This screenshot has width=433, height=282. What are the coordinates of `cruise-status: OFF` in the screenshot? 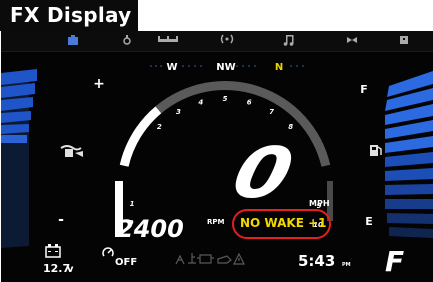 It's located at (126, 262).